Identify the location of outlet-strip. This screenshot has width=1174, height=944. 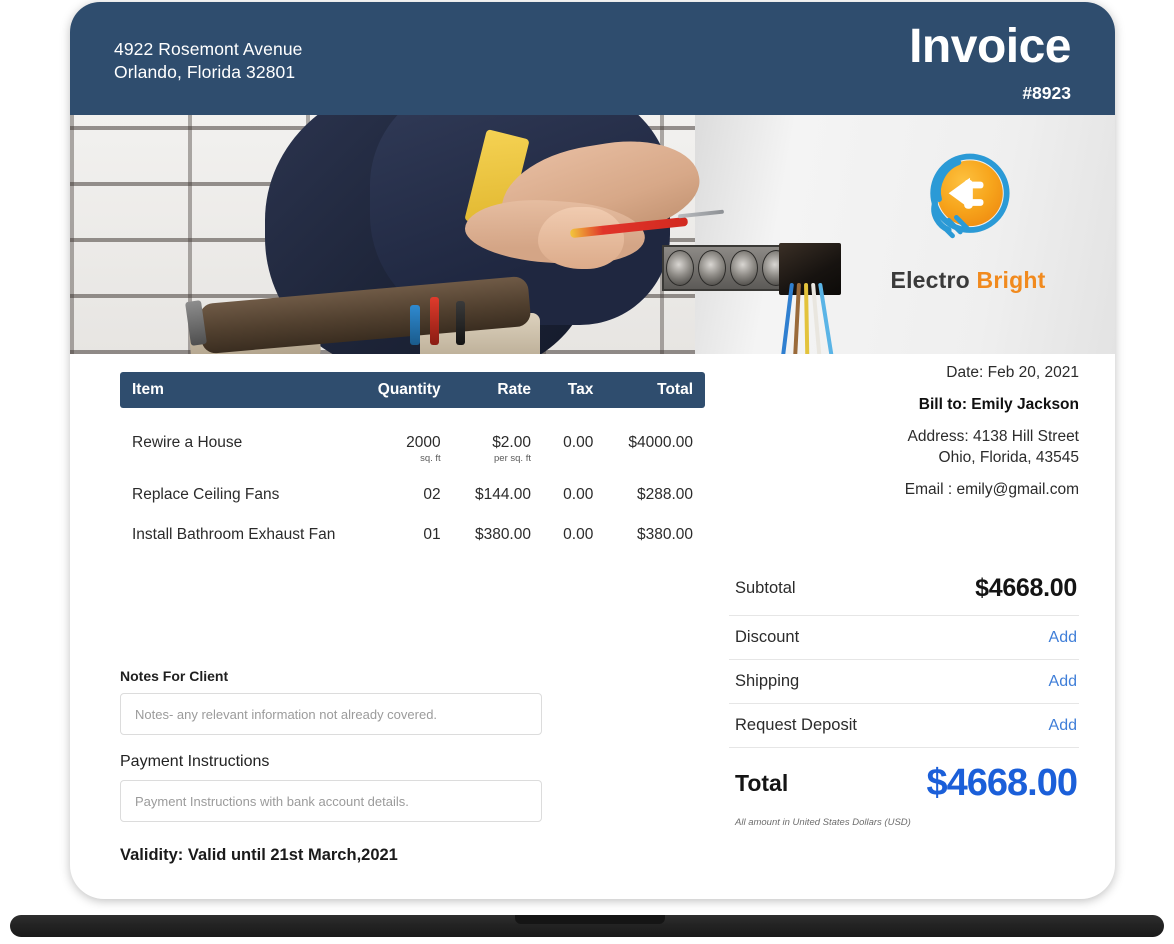
(728, 268).